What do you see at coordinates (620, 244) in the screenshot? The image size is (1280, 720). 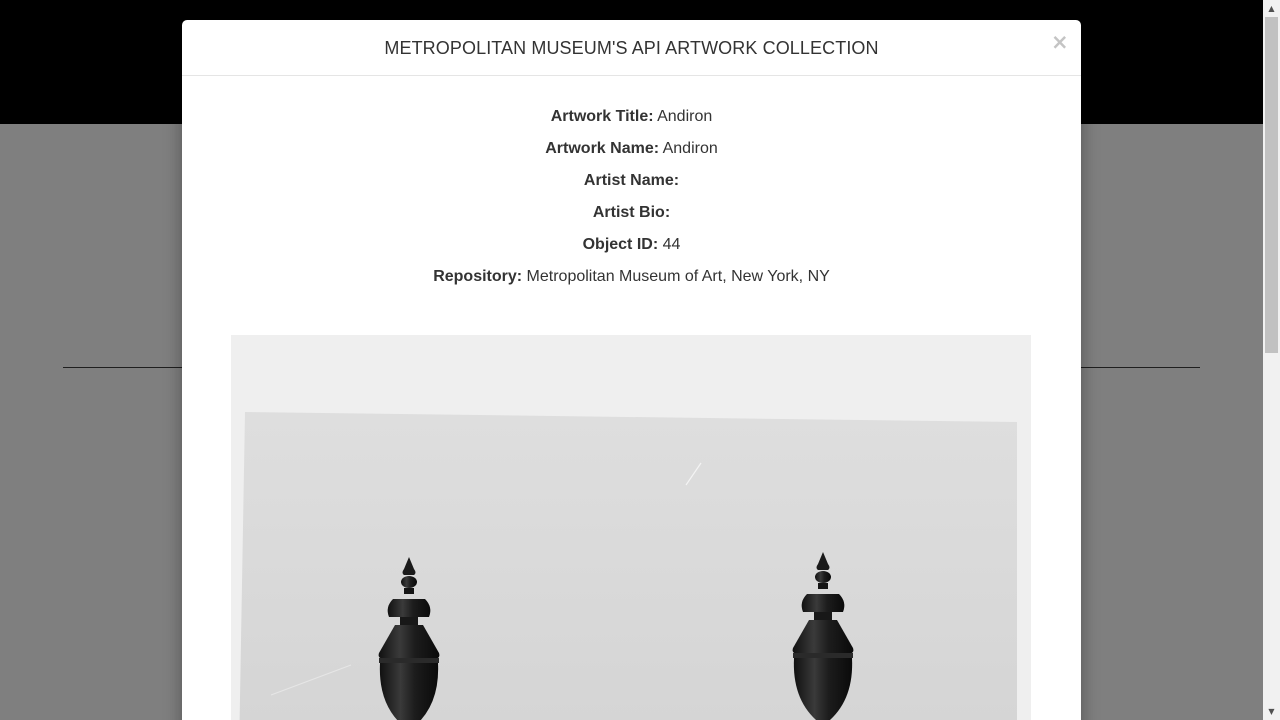 I see `detail-label: Object ID:` at bounding box center [620, 244].